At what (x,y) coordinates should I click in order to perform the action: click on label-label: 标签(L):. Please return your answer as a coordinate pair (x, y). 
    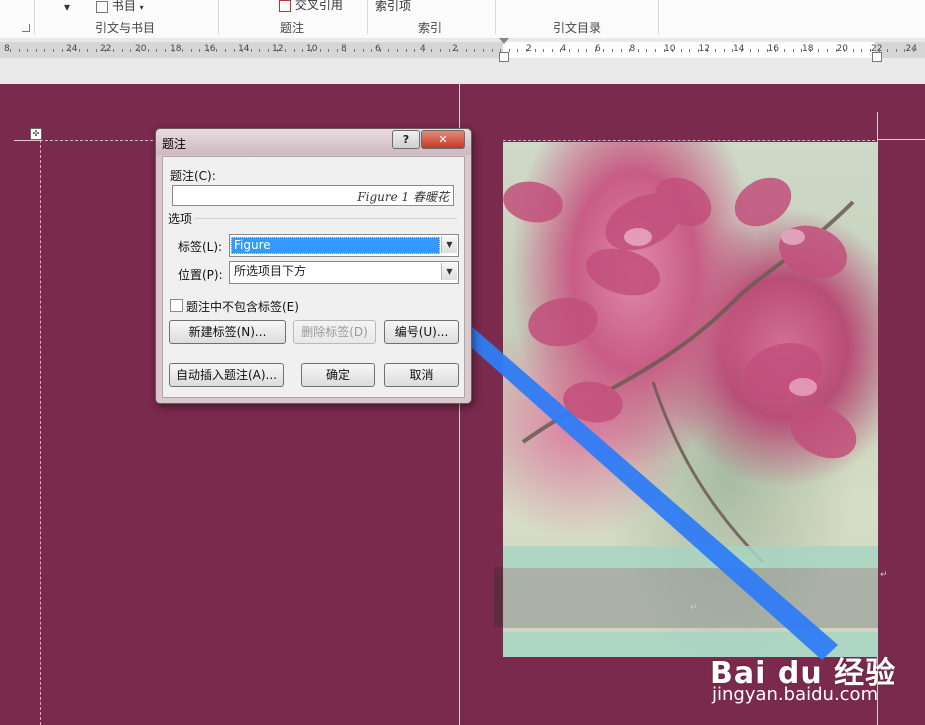
    Looking at the image, I should click on (200, 247).